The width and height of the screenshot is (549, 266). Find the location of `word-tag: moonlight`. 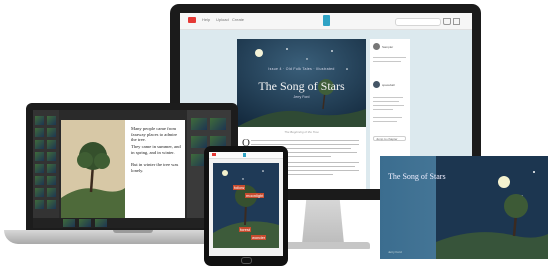

word-tag: moonlight is located at coordinates (255, 195).